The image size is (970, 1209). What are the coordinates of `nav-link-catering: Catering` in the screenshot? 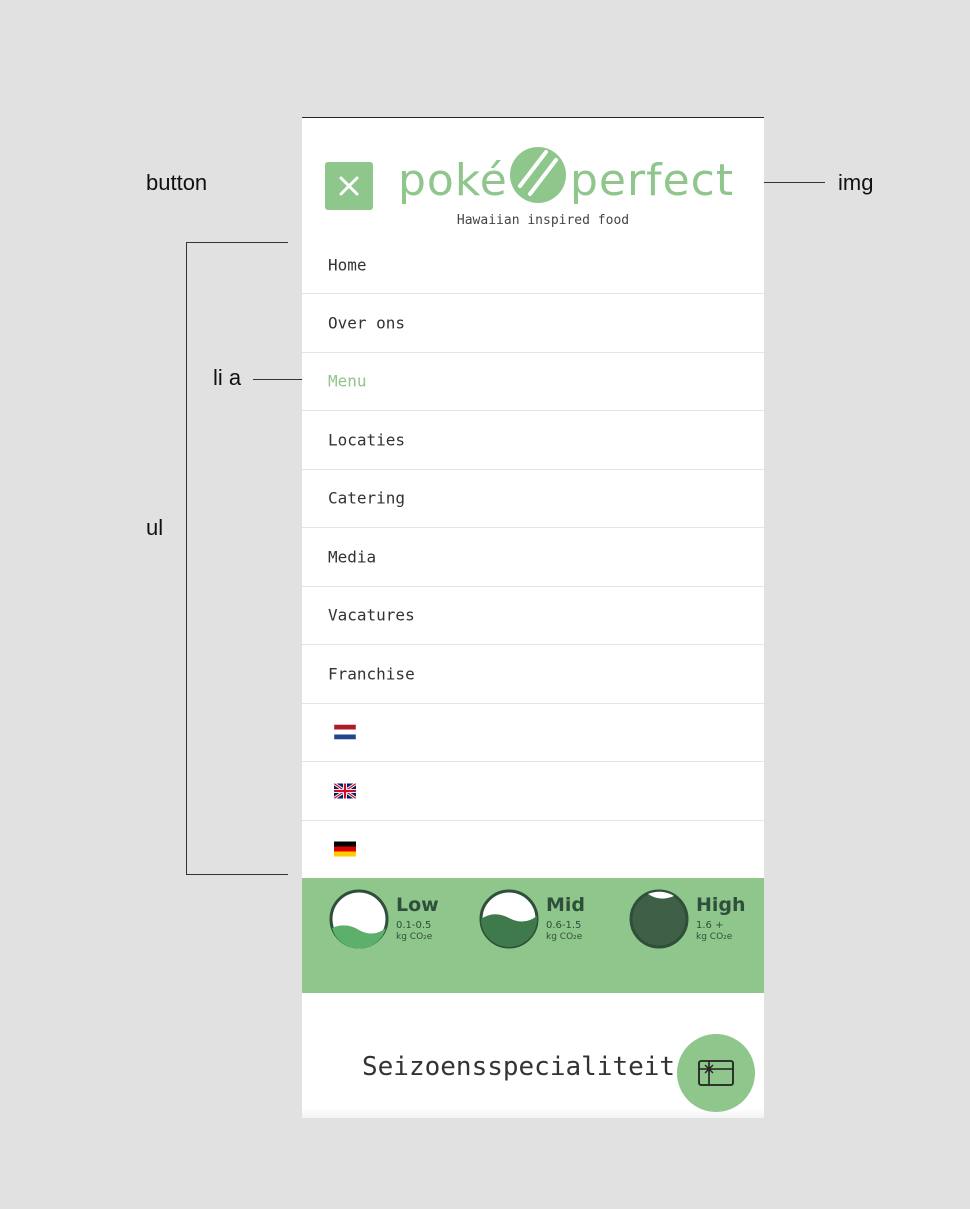 It's located at (366, 498).